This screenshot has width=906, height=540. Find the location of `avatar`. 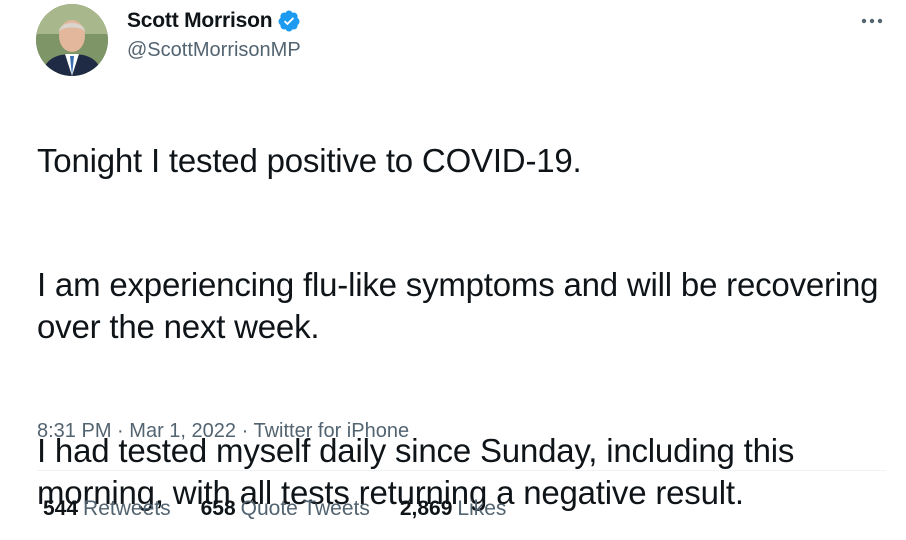

avatar is located at coordinates (72, 40).